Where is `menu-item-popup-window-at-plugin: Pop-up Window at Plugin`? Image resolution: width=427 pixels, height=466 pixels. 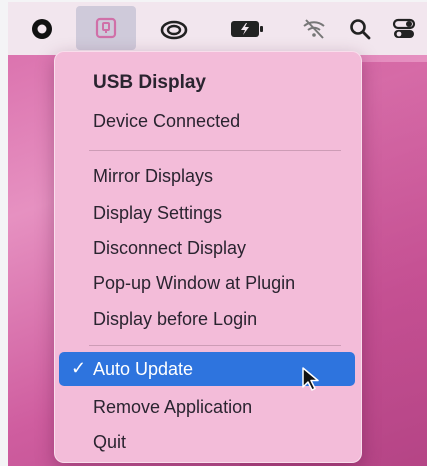
menu-item-popup-window-at-plugin: Pop-up Window at Plugin is located at coordinates (194, 283).